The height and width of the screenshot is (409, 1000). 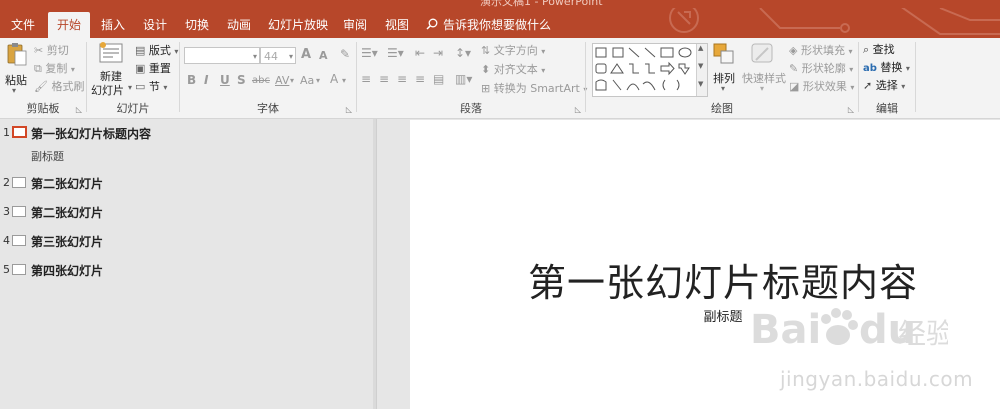 I want to click on align-right-icon: ≡, so click(x=402, y=79).